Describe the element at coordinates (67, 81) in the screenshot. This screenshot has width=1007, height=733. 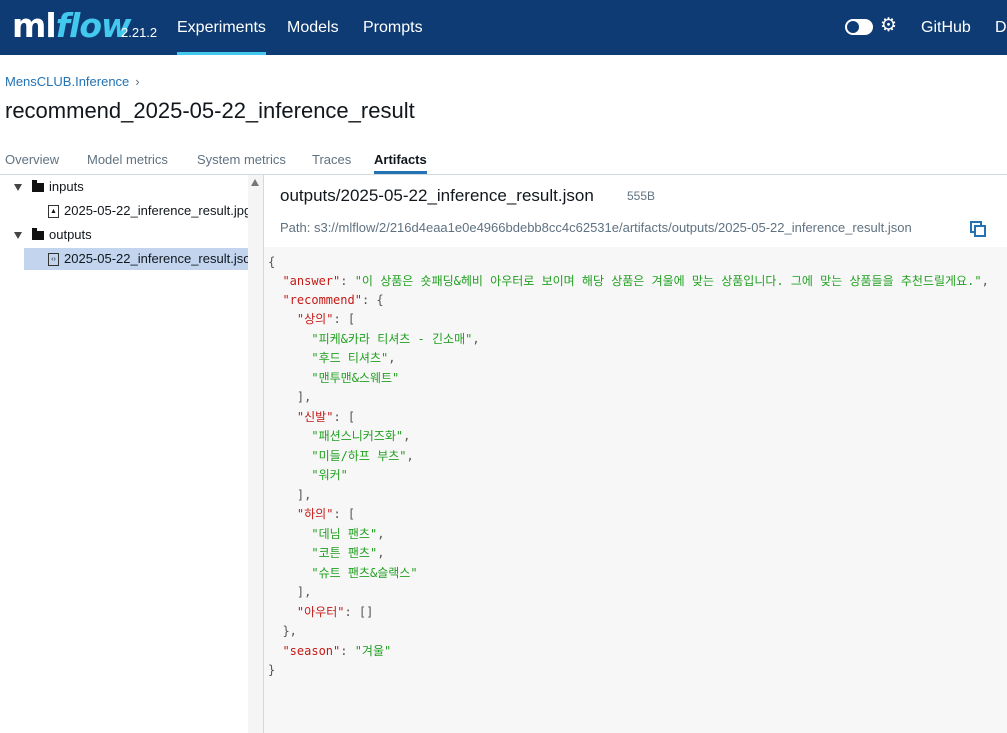
I see `breadcrumb-experiment-link: MensCLUB.Inference` at that location.